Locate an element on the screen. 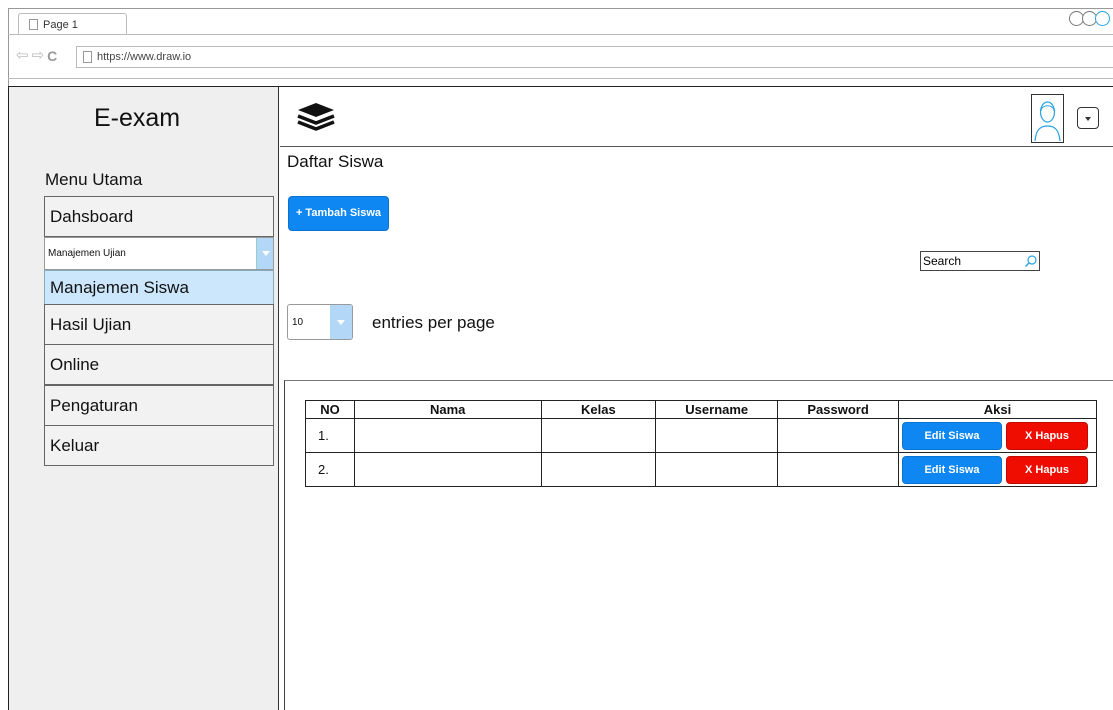  window-controls is located at coordinates (1089, 18).